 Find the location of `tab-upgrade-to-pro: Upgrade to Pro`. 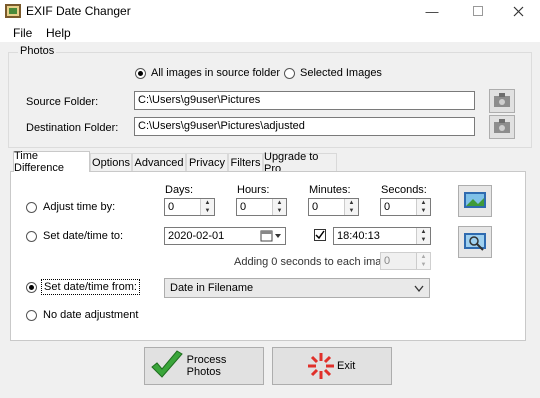

tab-upgrade-to-pro: Upgrade to Pro is located at coordinates (300, 163).